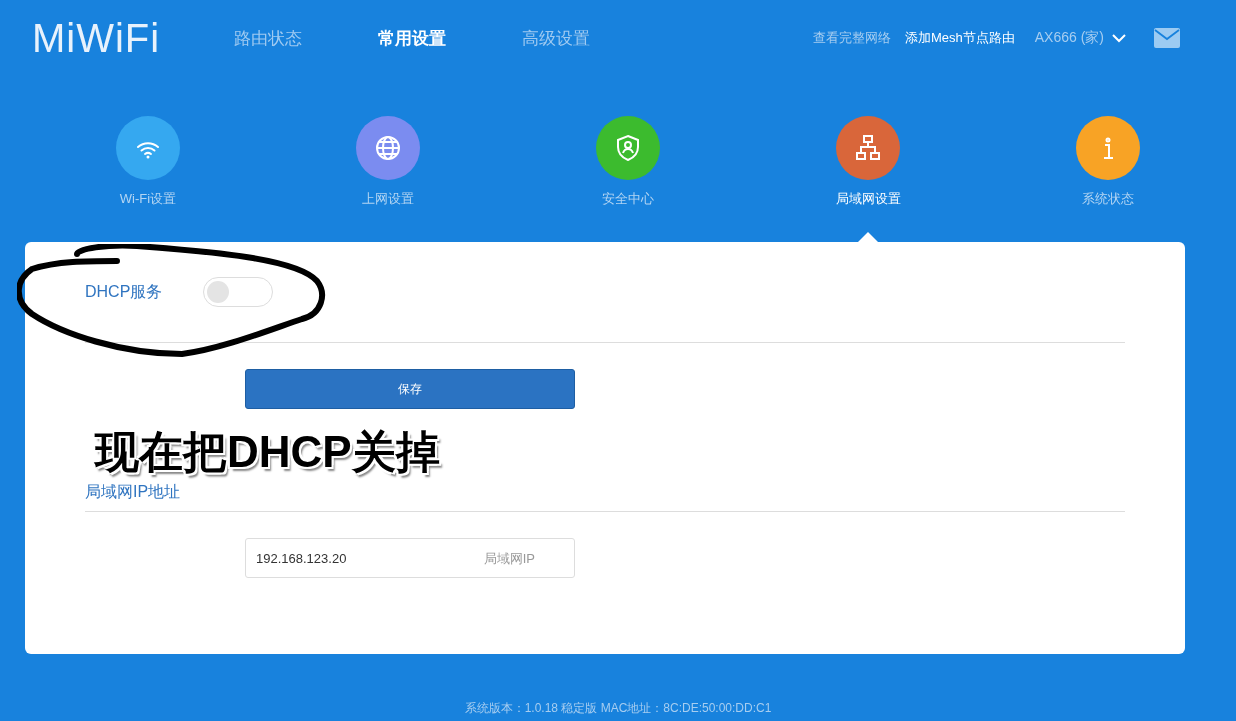  What do you see at coordinates (628, 199) in the screenshot?
I see `category-label: 安全中心` at bounding box center [628, 199].